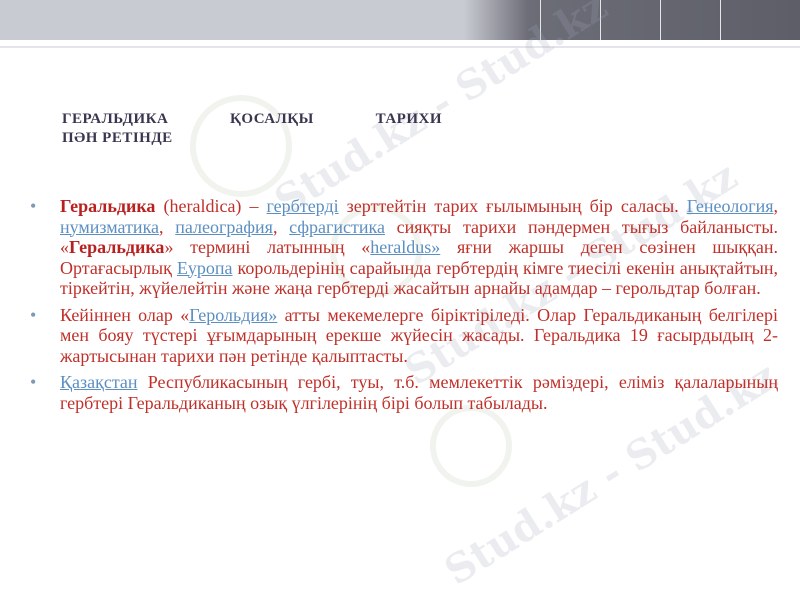 This screenshot has width=800, height=595. What do you see at coordinates (99, 382) in the screenshot?
I see `link-kazakhstan: Қазақстан` at bounding box center [99, 382].